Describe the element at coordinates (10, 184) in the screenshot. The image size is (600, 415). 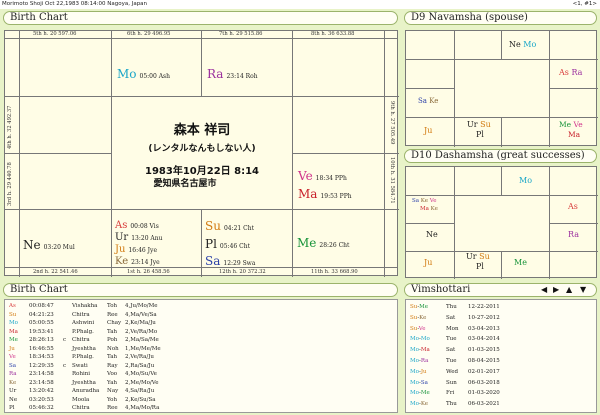
I see `house-label-3: 3rd h. 29 440.78` at that location.